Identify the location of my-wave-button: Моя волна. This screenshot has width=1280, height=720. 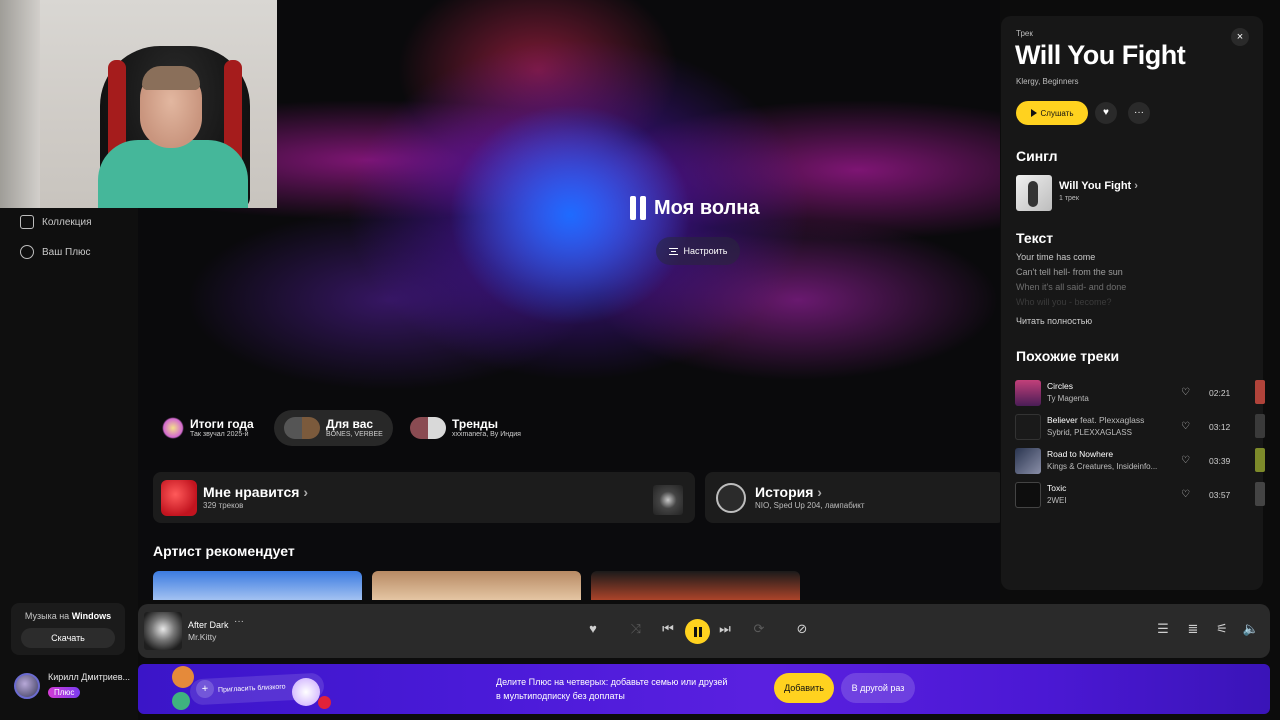
(695, 208).